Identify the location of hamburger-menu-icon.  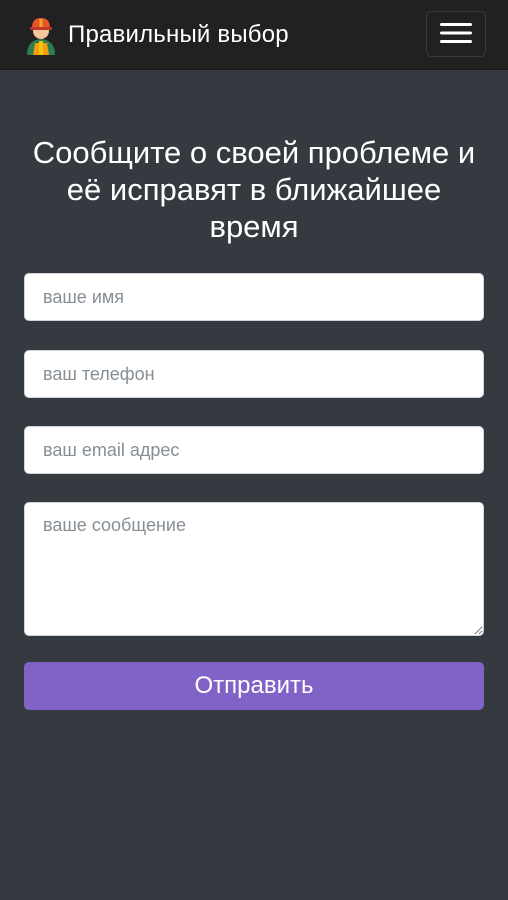
(456, 34).